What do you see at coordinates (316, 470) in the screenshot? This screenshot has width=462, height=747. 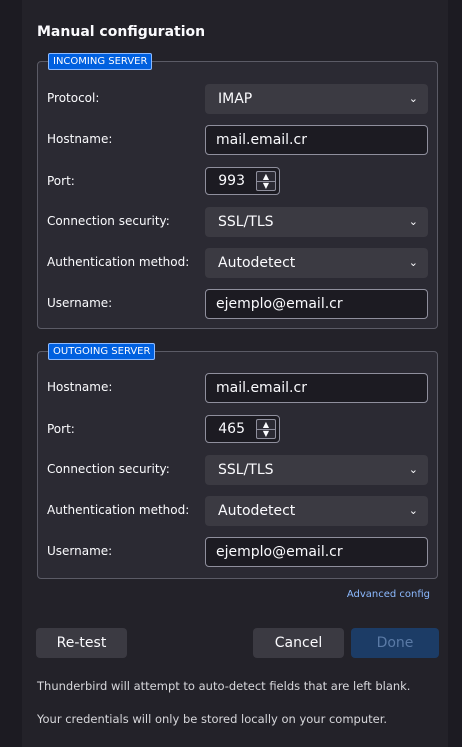 I see `outgoing-security-select: SSL/TLS ⌄` at bounding box center [316, 470].